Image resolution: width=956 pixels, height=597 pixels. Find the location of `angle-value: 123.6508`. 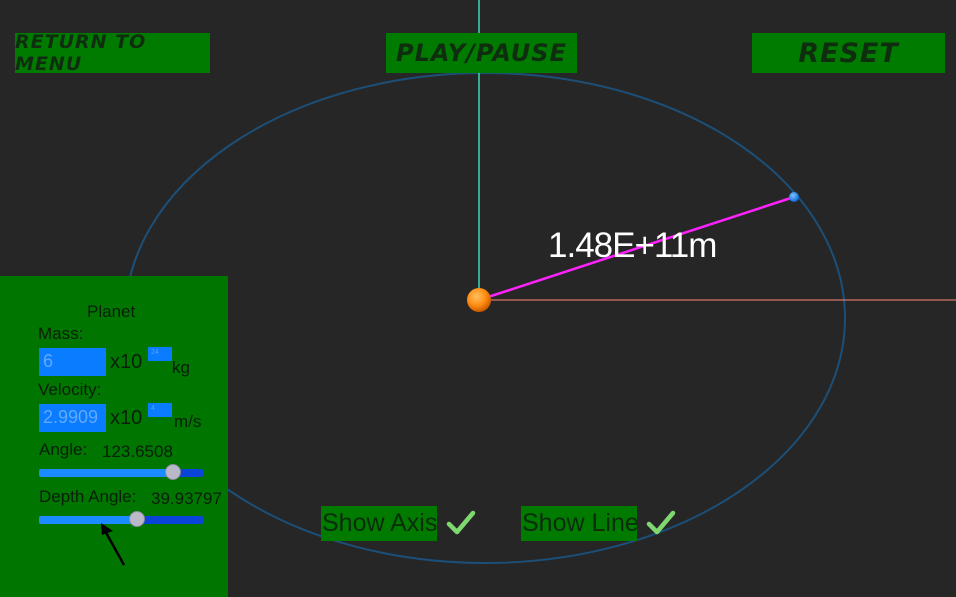

angle-value: 123.6508 is located at coordinates (137, 451).